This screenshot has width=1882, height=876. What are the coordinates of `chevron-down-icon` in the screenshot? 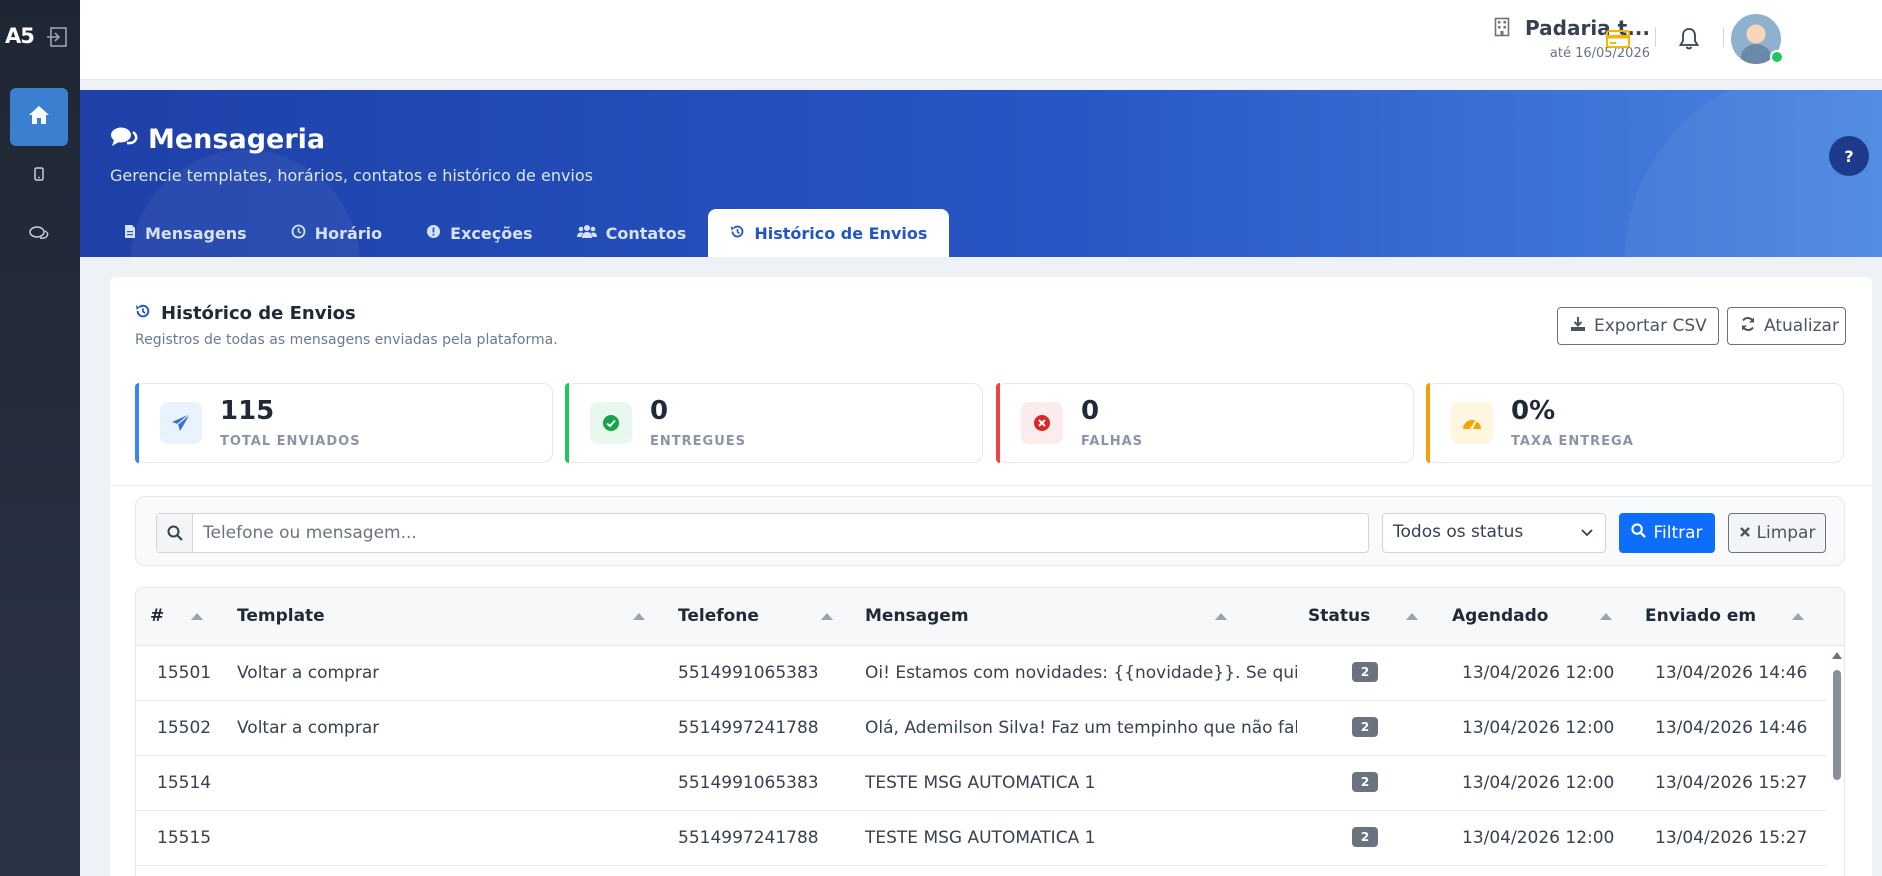 It's located at (1587, 534).